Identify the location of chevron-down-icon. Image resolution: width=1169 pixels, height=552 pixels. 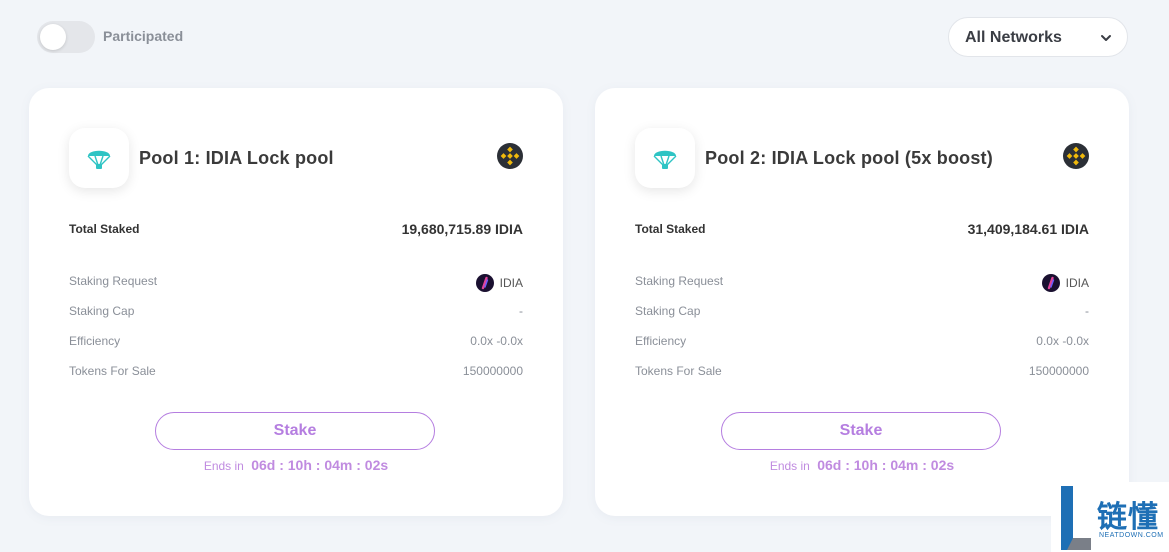
(1106, 38).